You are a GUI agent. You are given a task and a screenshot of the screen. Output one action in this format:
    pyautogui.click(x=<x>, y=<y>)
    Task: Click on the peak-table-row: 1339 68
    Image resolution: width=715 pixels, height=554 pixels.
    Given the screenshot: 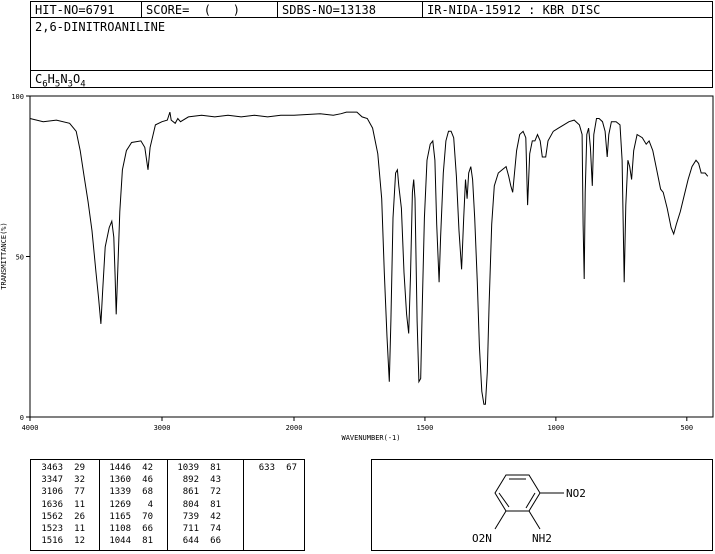 What is the action you would take?
    pyautogui.click(x=128, y=492)
    